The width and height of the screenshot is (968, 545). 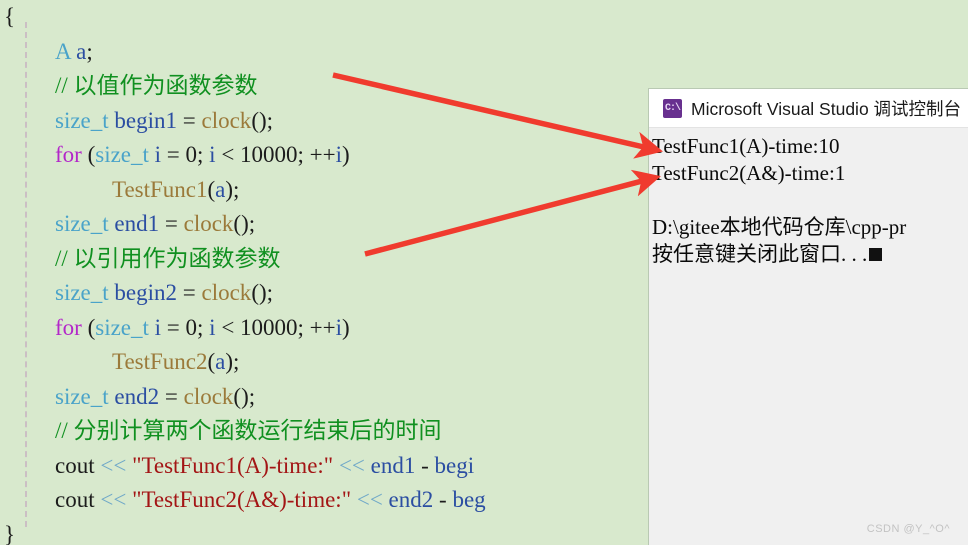 I want to click on code-token: TestFunc1, so click(x=160, y=189).